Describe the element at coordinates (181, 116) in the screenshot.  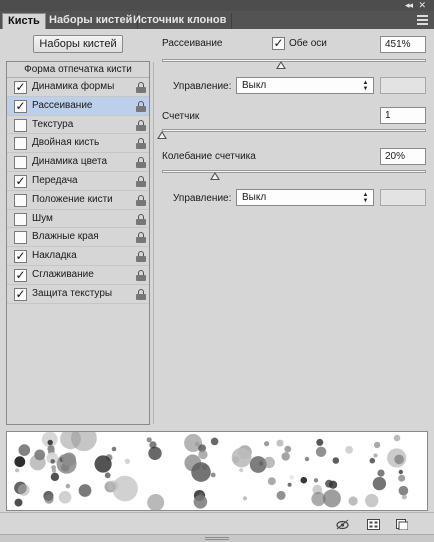
I see `count-label: Счетчик` at that location.